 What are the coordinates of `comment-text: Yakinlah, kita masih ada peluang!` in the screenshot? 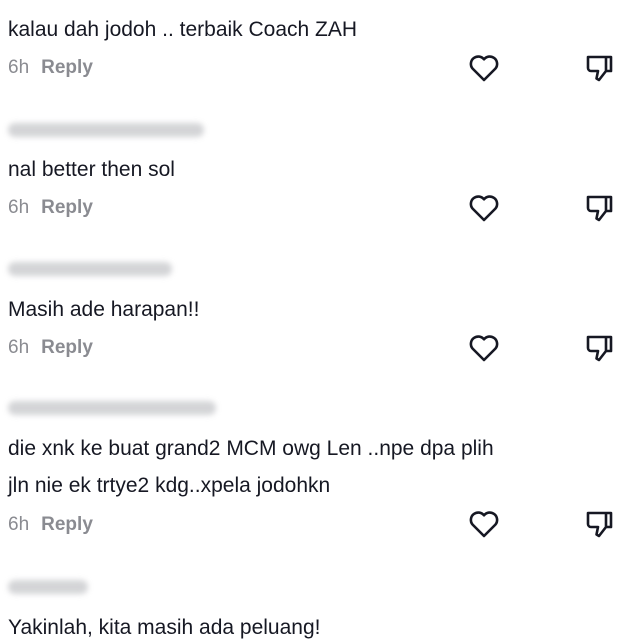 It's located at (164, 627).